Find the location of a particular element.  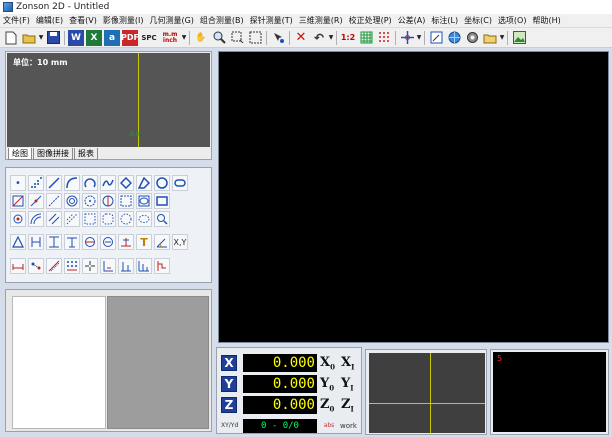

dot-grid-tool-icon is located at coordinates (36, 183).